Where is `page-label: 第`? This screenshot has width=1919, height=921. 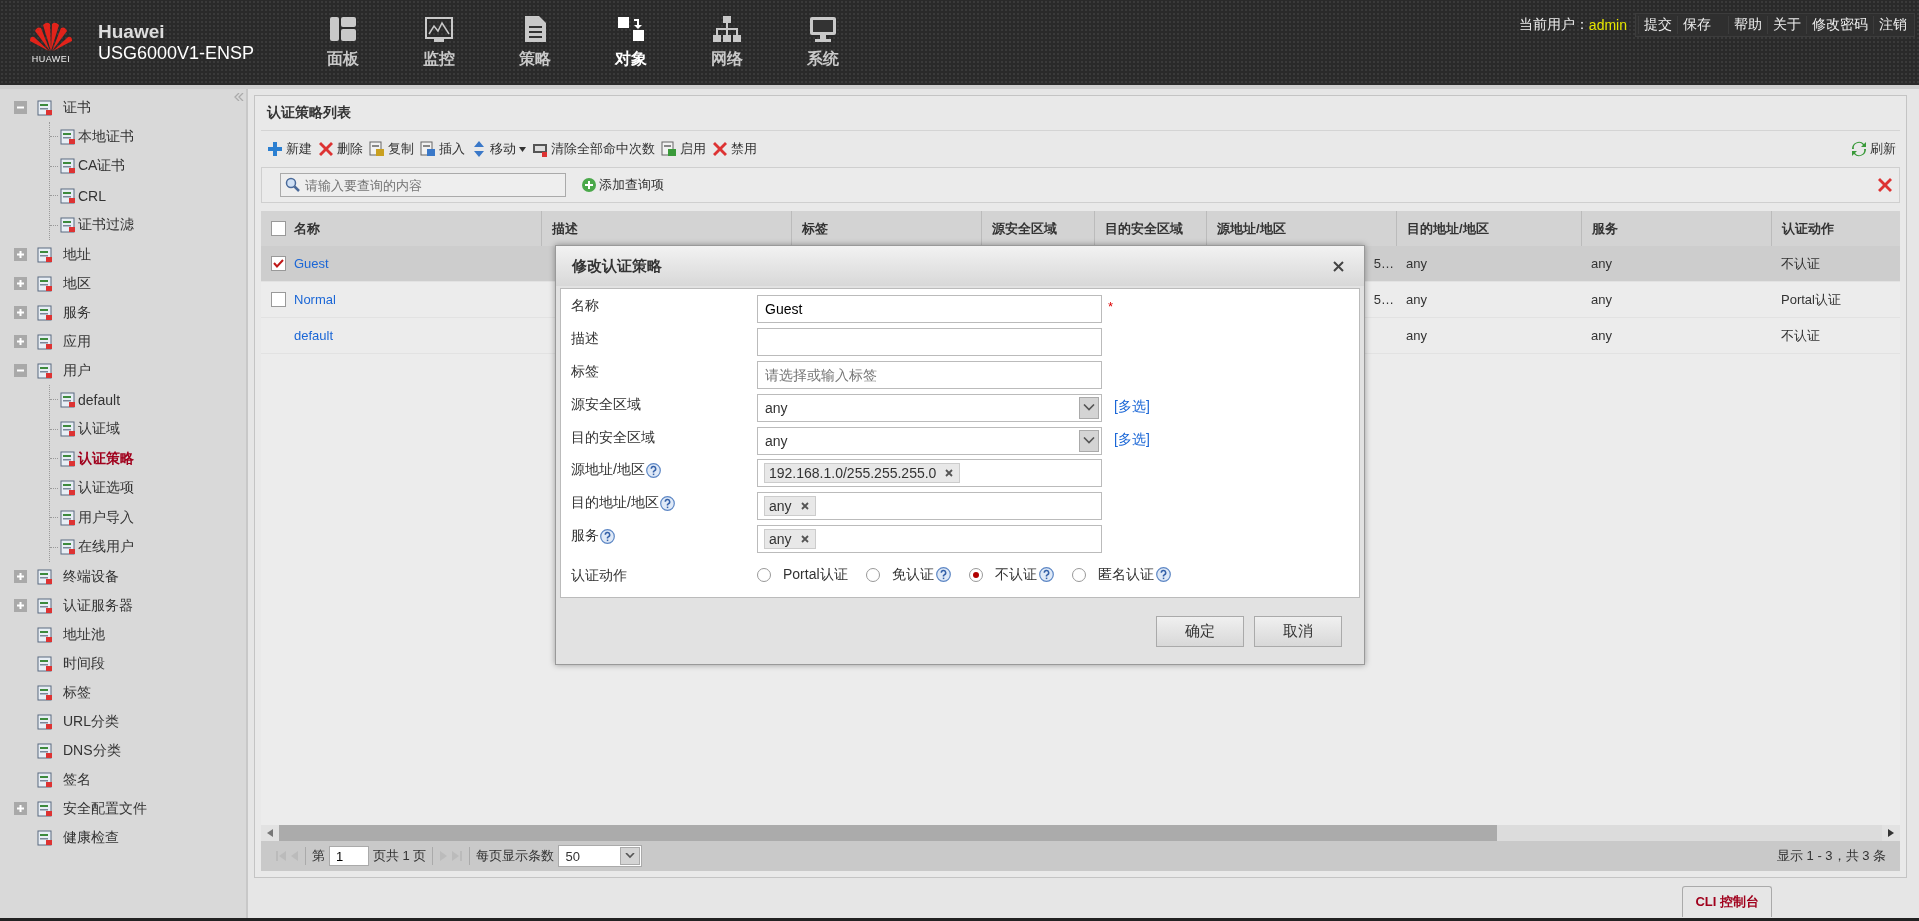
page-label: 第 is located at coordinates (318, 856).